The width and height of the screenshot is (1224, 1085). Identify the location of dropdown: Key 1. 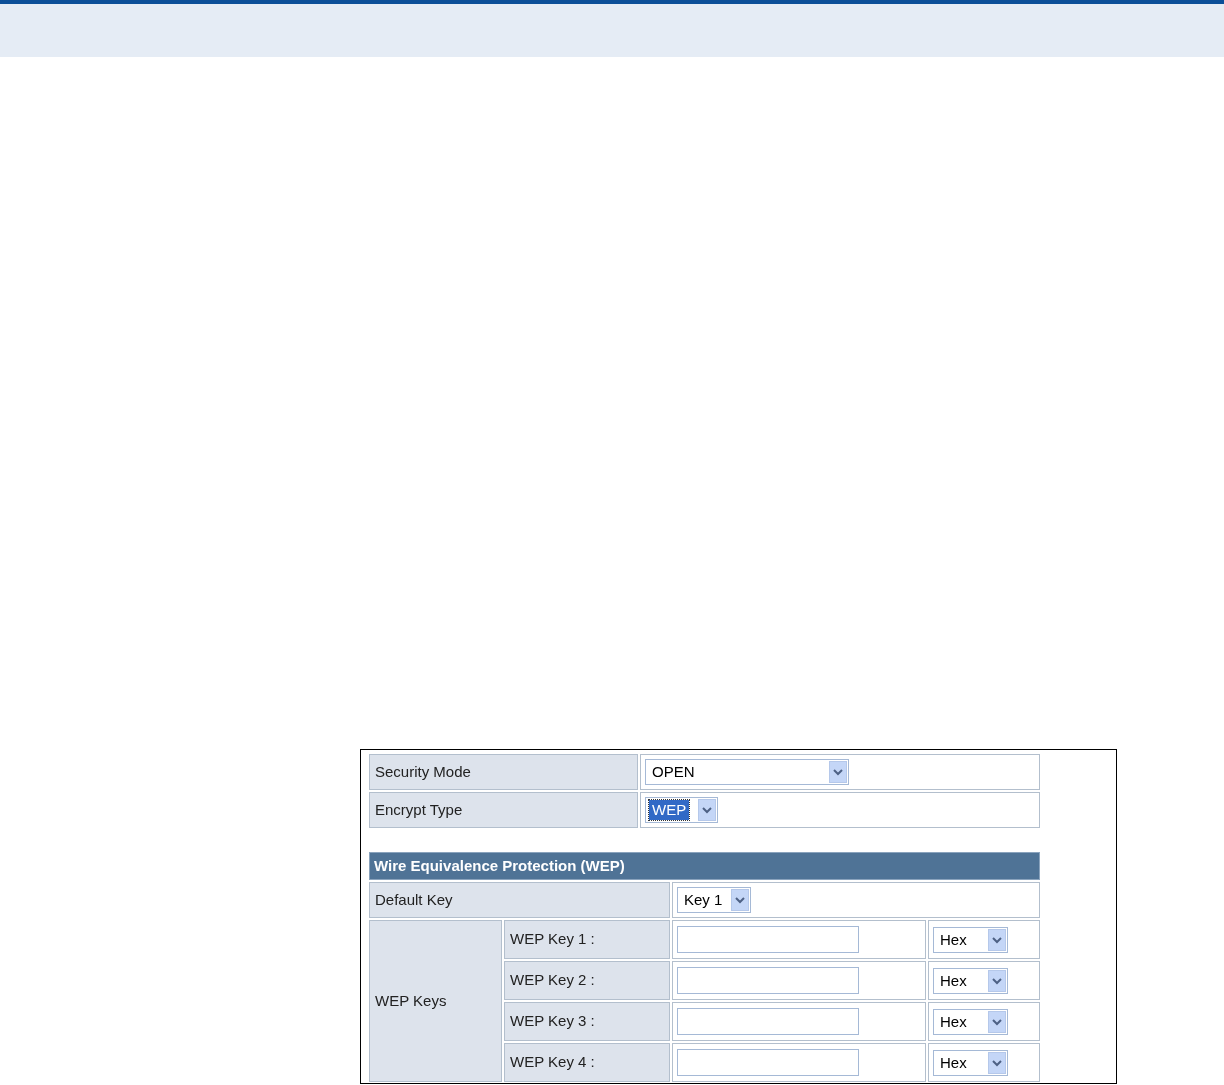
(714, 900).